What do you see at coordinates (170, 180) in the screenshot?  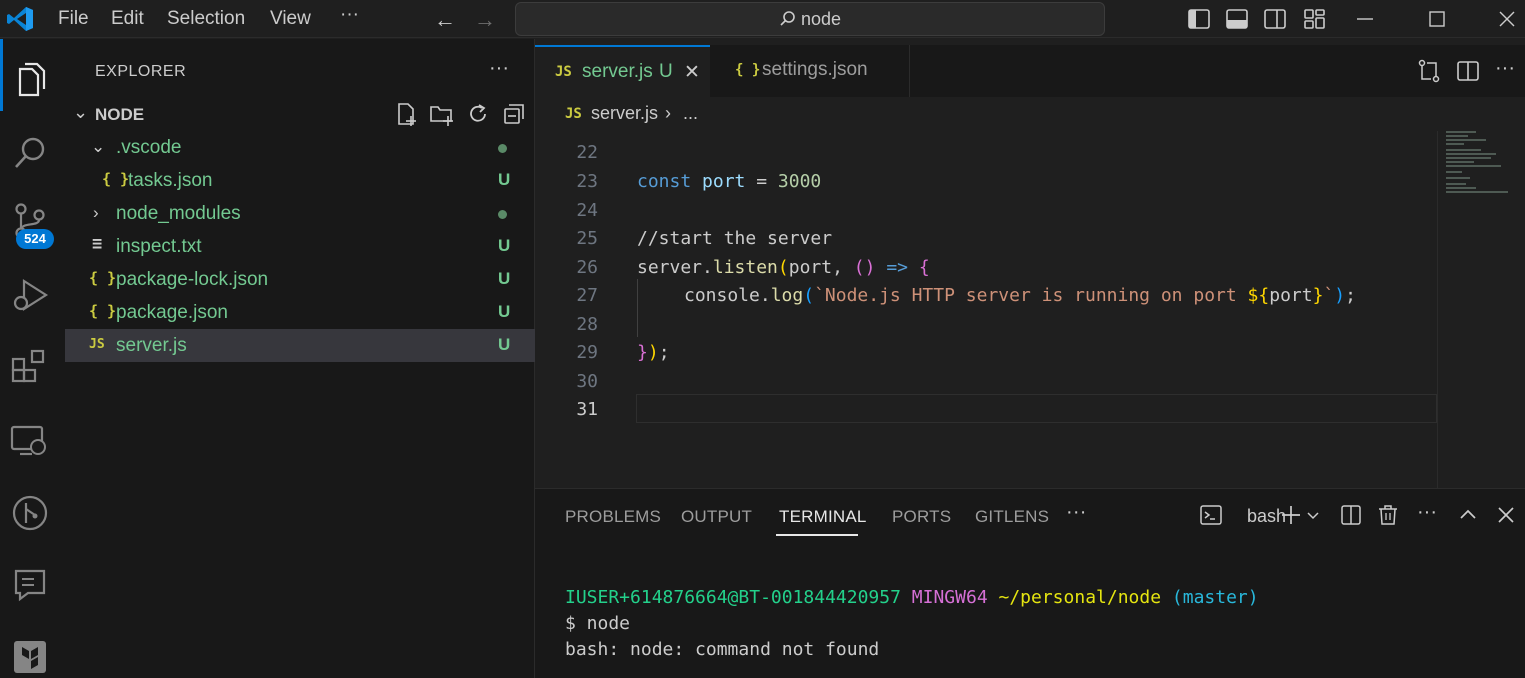 I see `tree-item-label: tasks.json` at bounding box center [170, 180].